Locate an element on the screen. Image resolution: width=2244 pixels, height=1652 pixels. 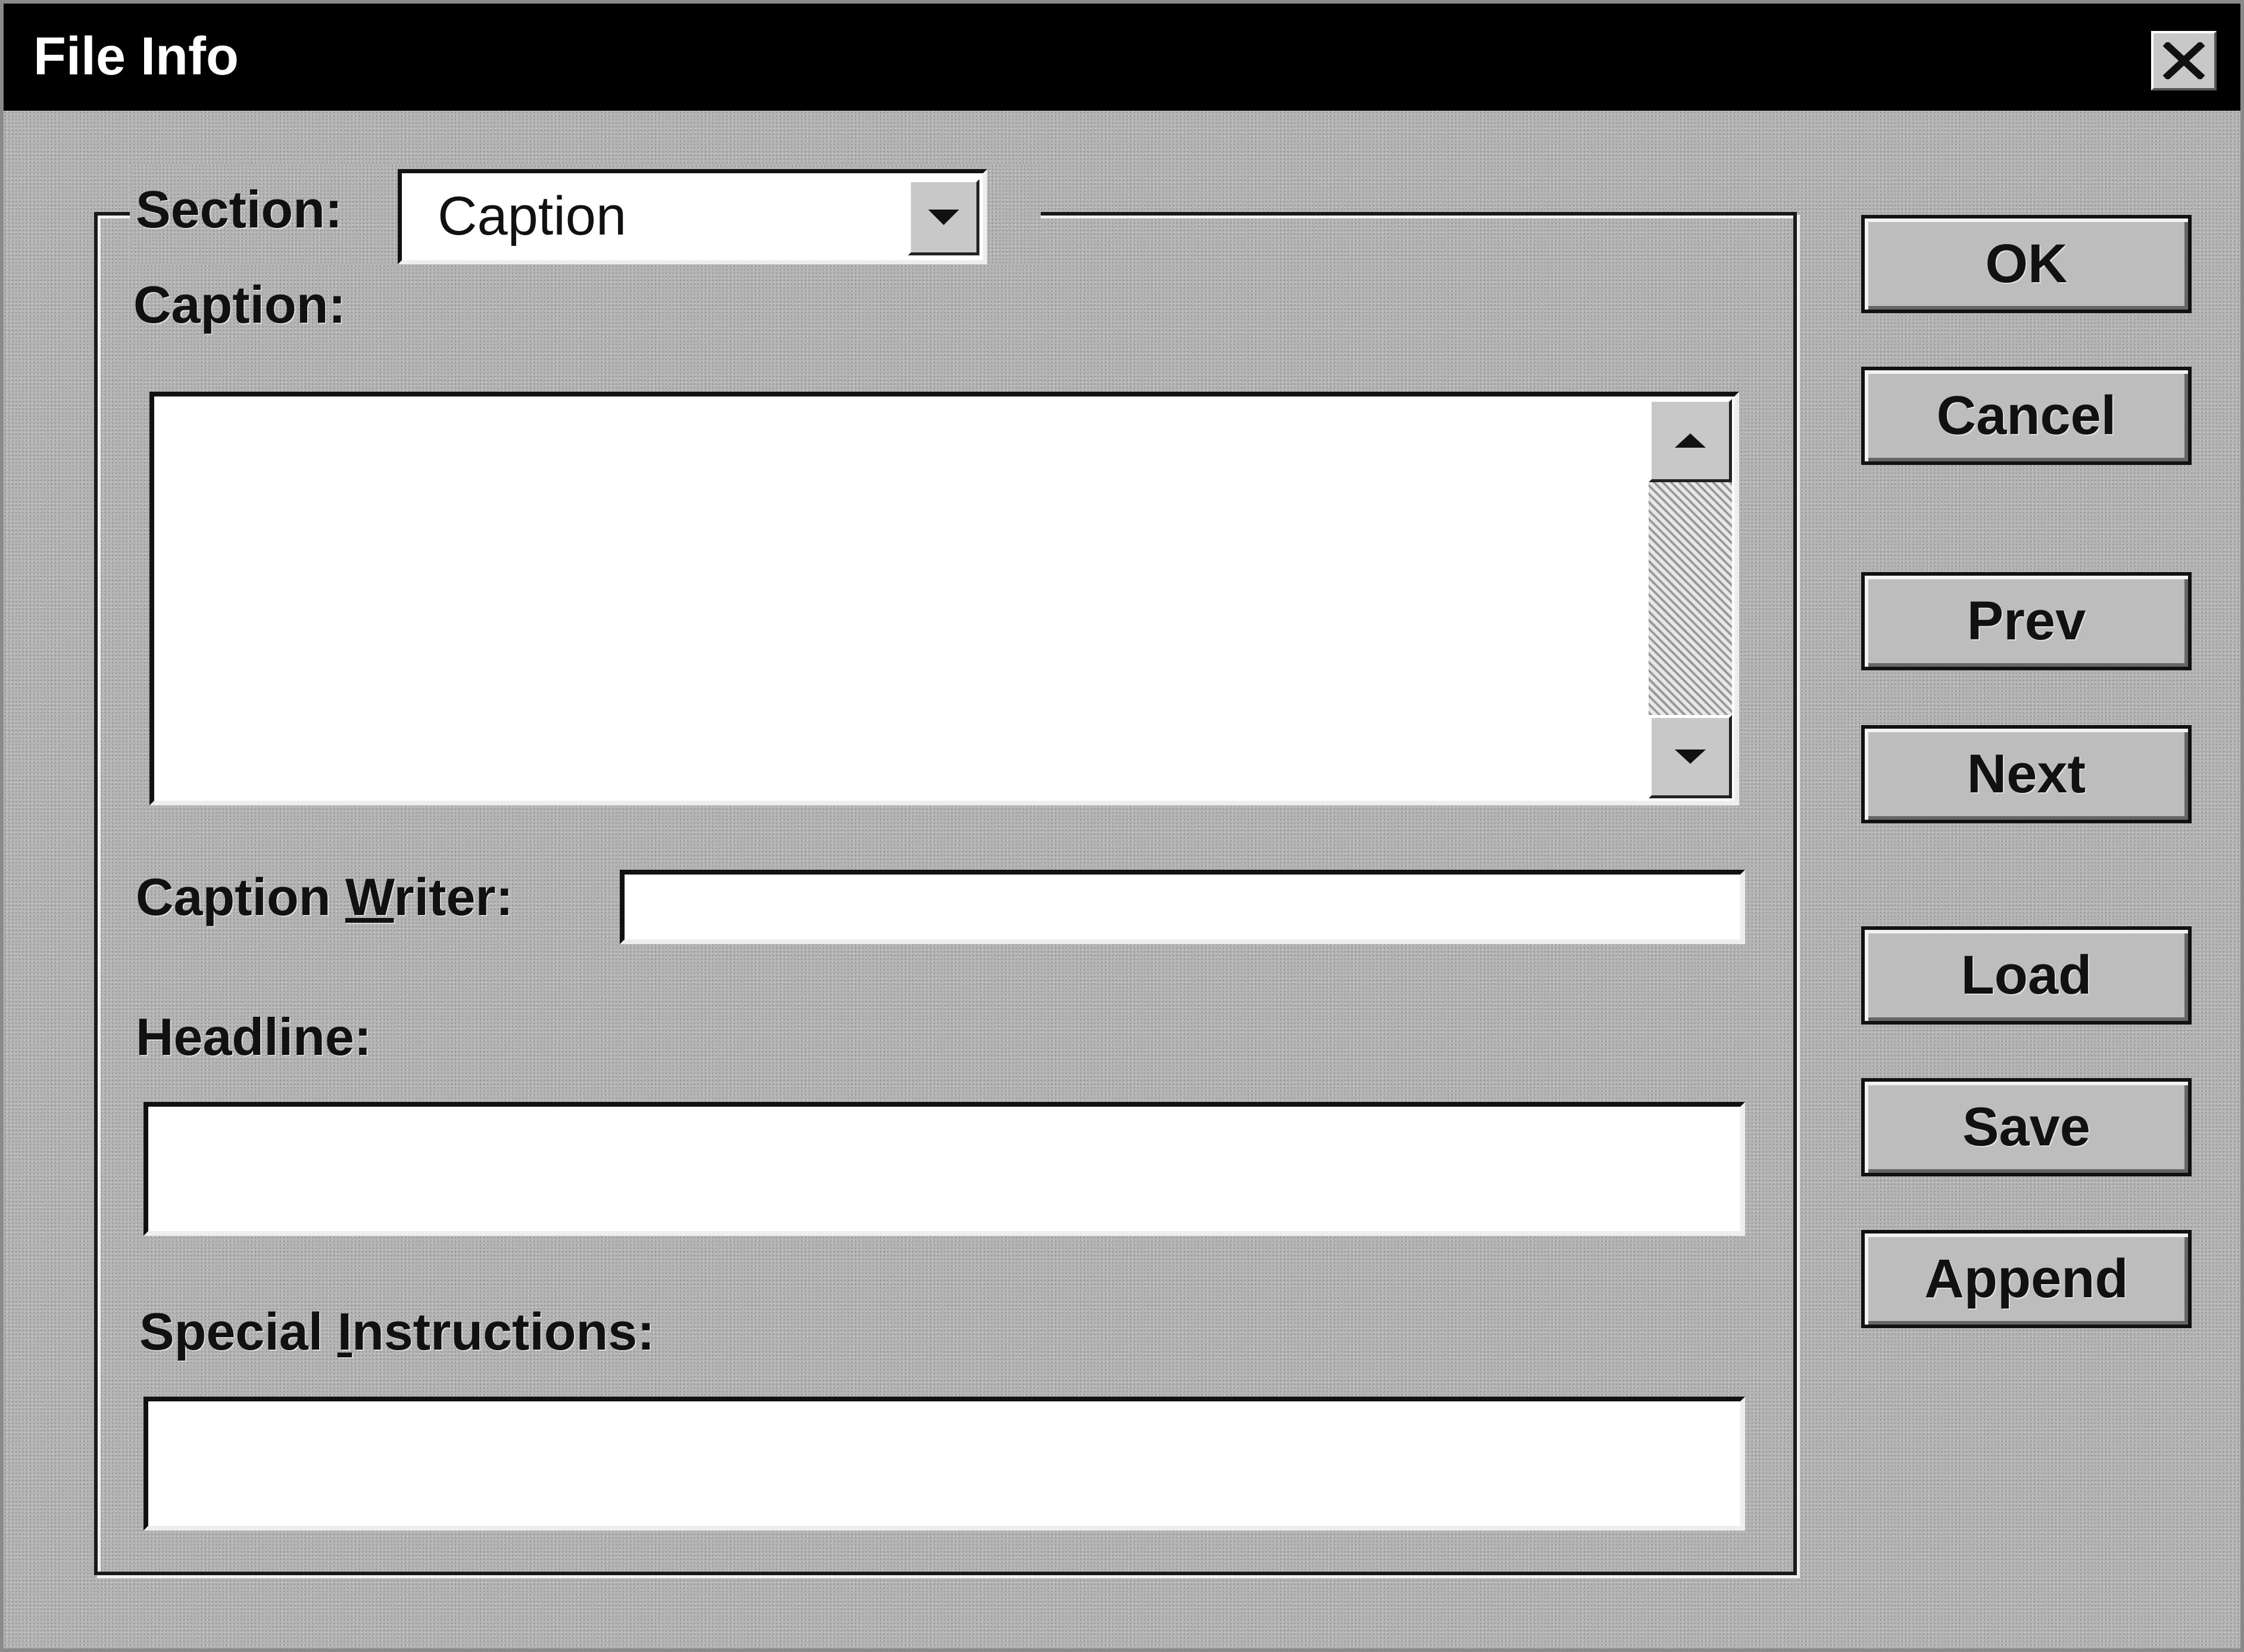
special-instructions-label-suffix: nstructions: is located at coordinates (504, 1331).